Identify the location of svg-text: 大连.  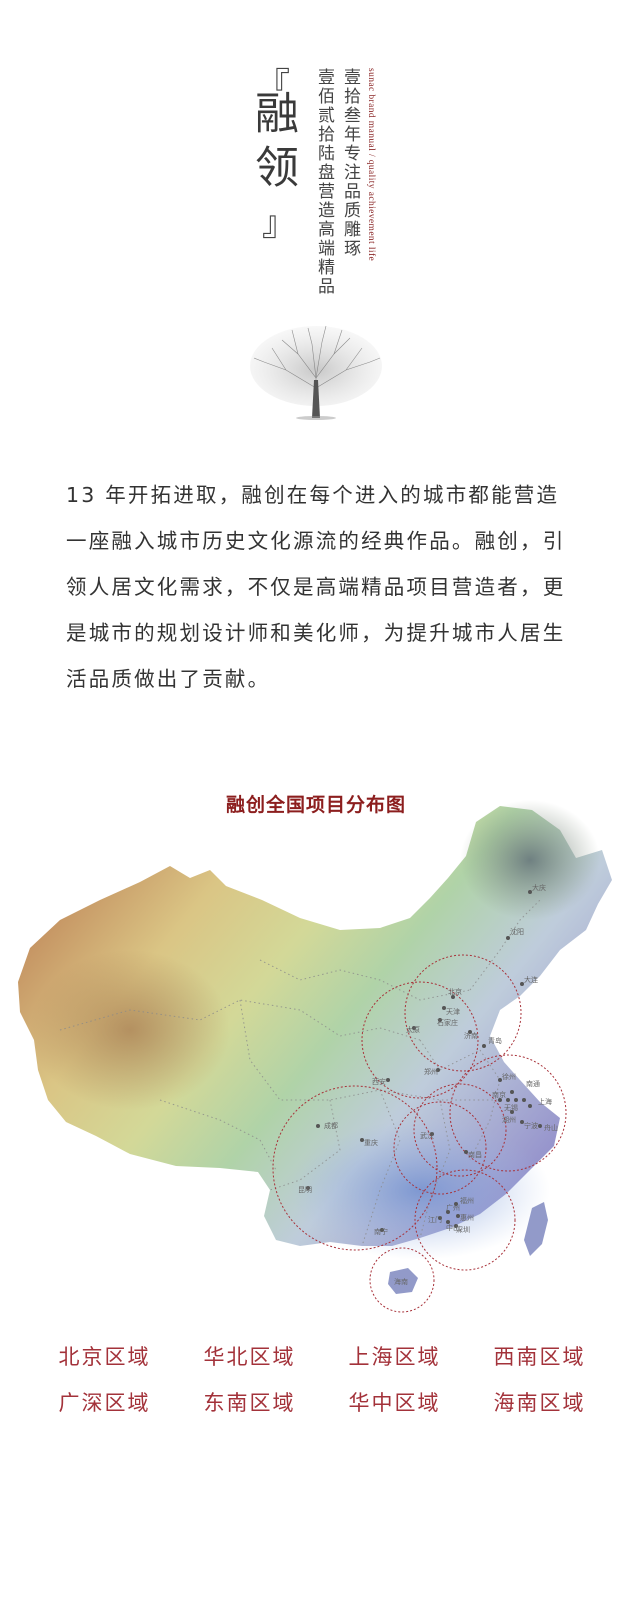
(531, 979).